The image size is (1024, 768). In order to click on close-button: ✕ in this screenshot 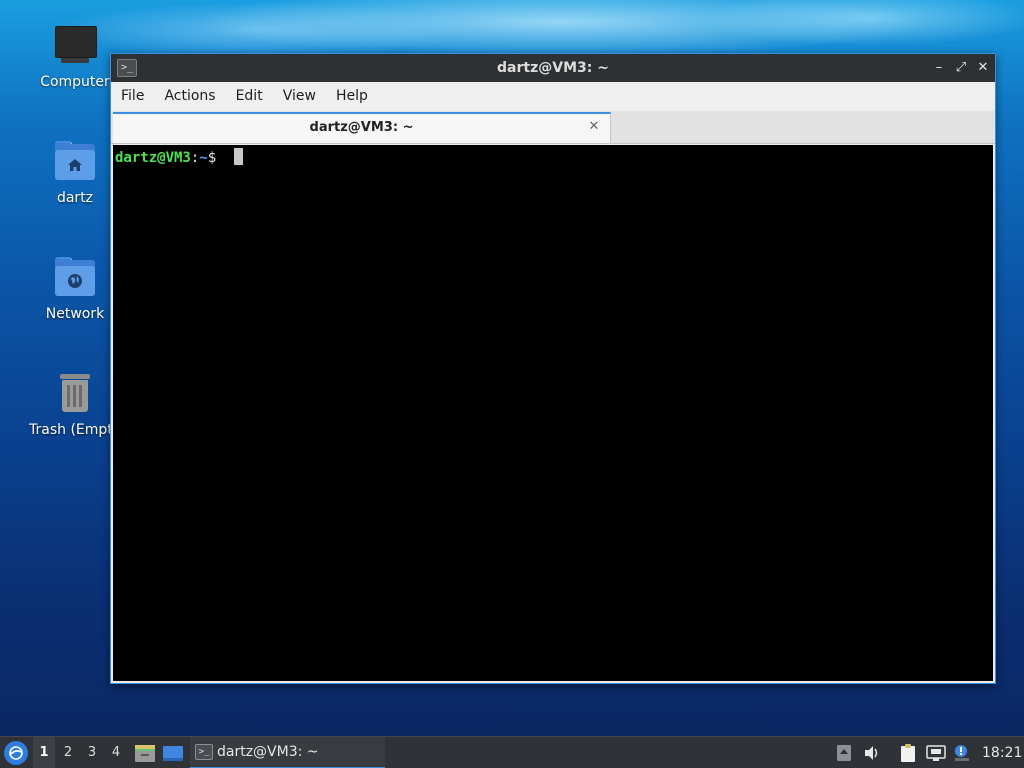, I will do `click(983, 68)`.